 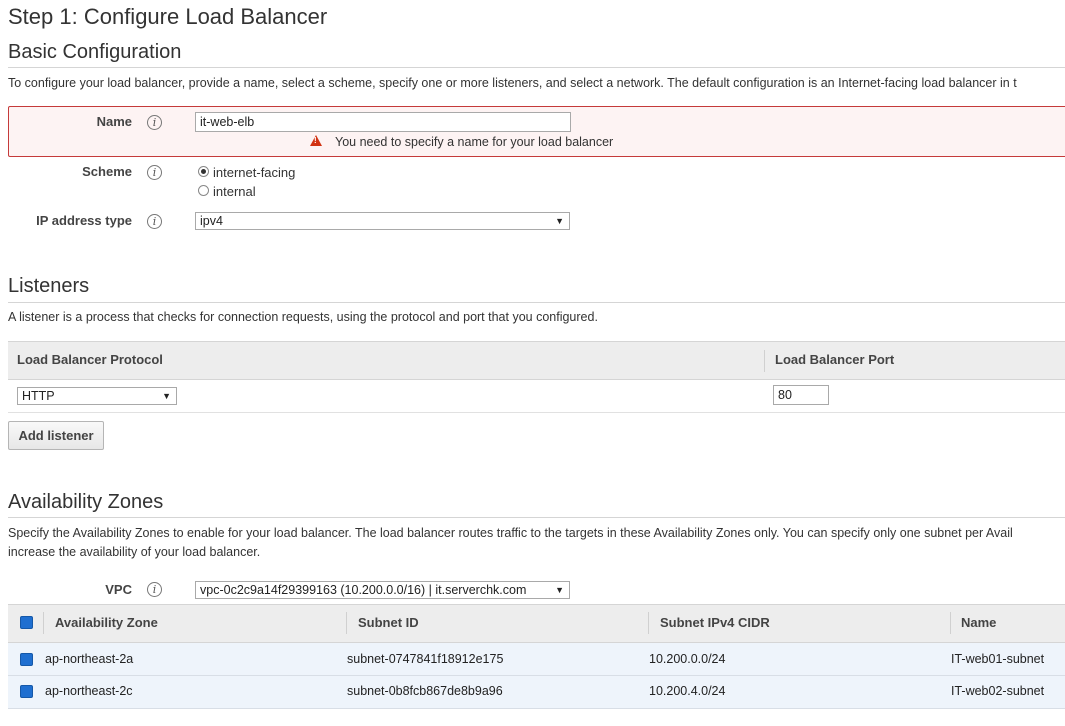 What do you see at coordinates (536, 623) in the screenshot?
I see `availability-zones-table-header` at bounding box center [536, 623].